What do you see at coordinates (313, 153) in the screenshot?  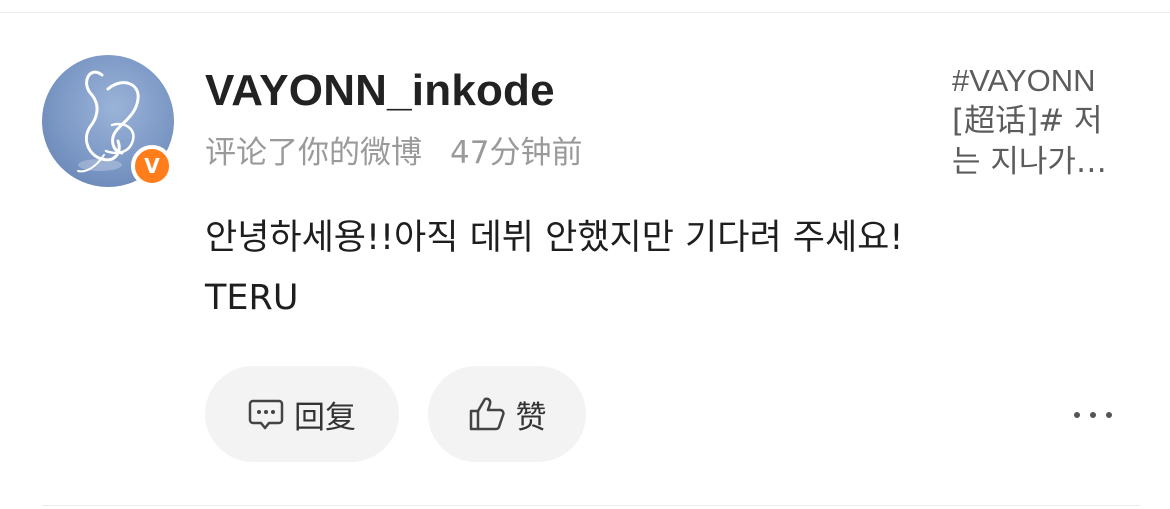 I see `action-text: 评论了你的微博` at bounding box center [313, 153].